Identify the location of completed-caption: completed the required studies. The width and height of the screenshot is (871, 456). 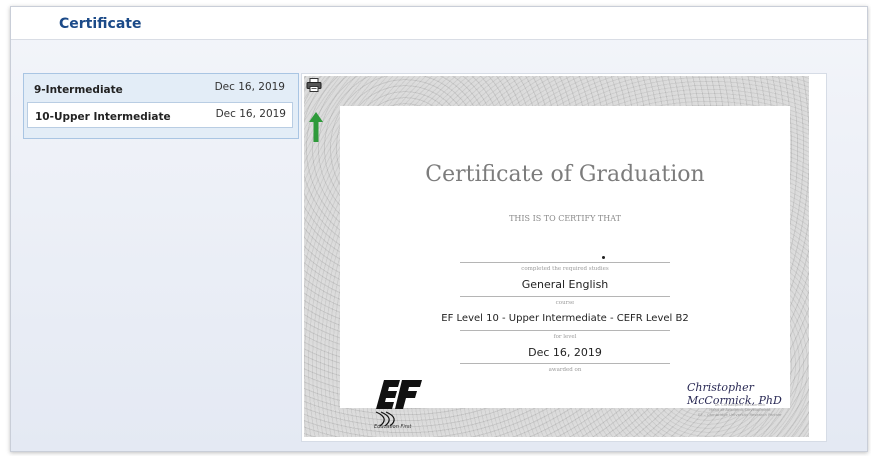
(565, 269).